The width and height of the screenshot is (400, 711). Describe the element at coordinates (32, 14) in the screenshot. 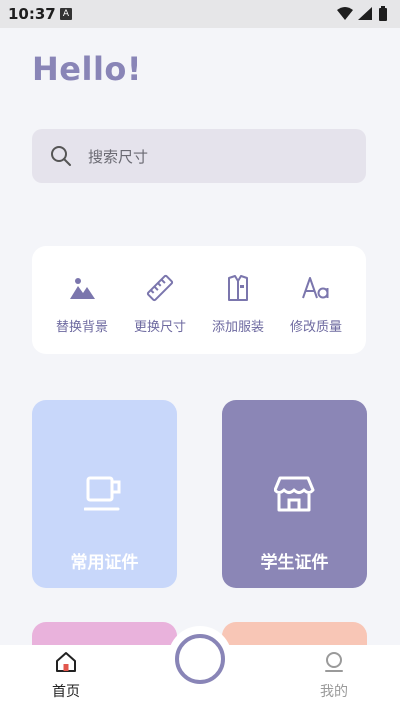

I see `status-time: 10:37` at that location.